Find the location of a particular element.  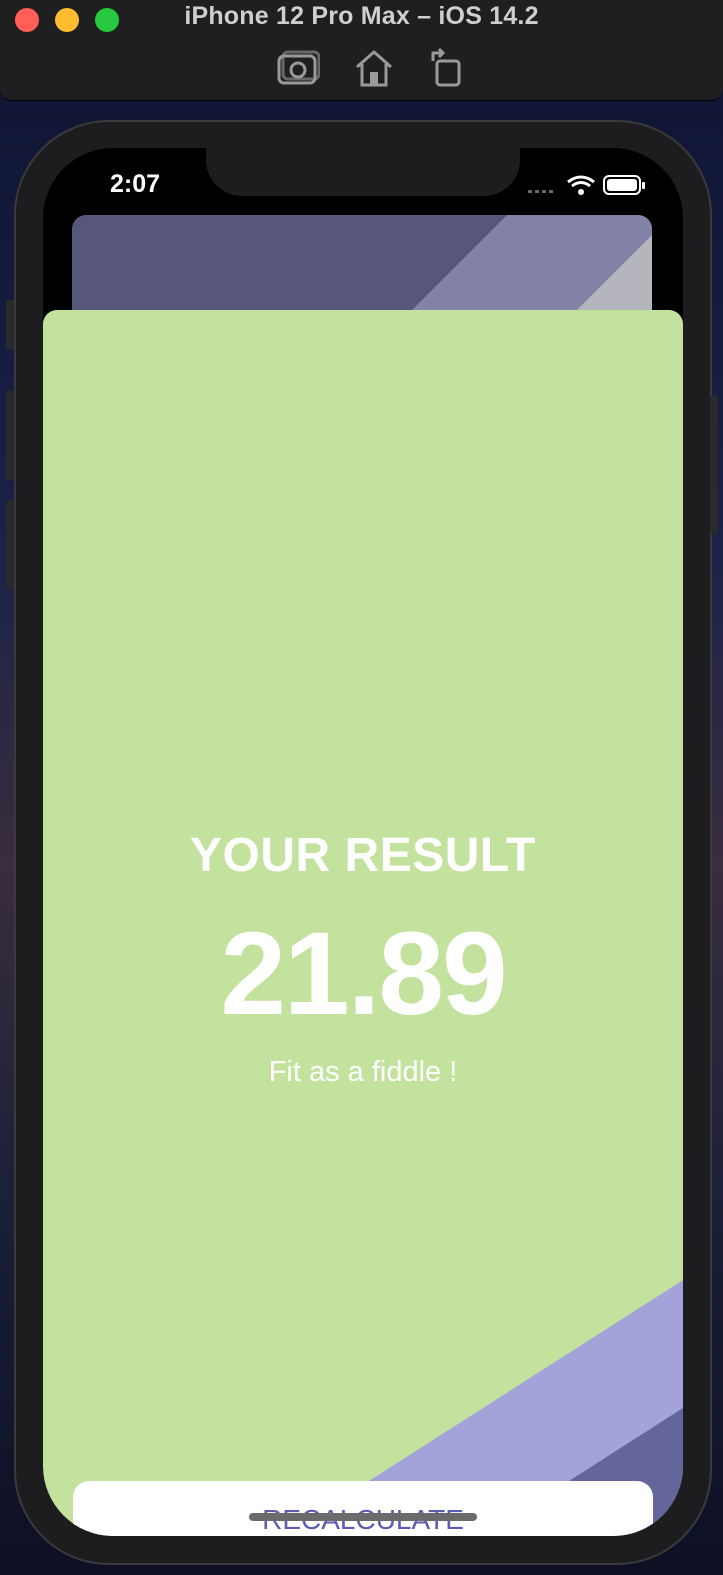

recalculate-button: RECALCULATE is located at coordinates (363, 1508).